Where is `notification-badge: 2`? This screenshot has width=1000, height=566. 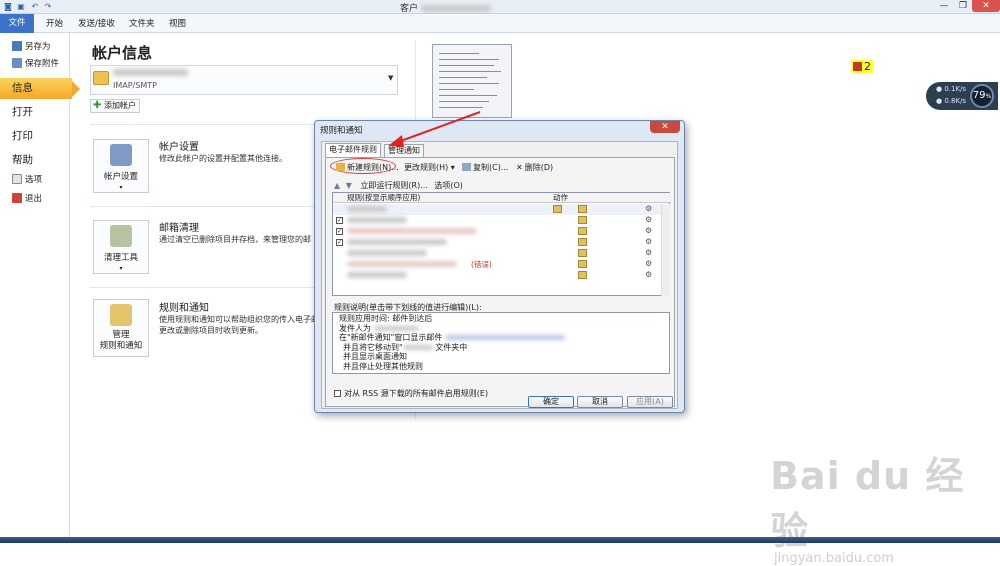
notification-badge: 2 is located at coordinates (862, 66).